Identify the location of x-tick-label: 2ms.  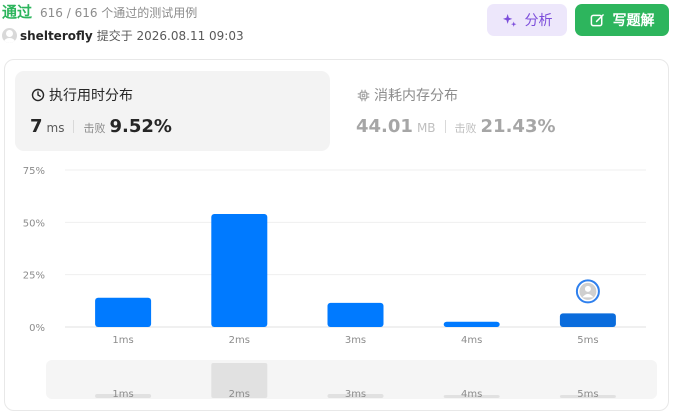
(239, 340).